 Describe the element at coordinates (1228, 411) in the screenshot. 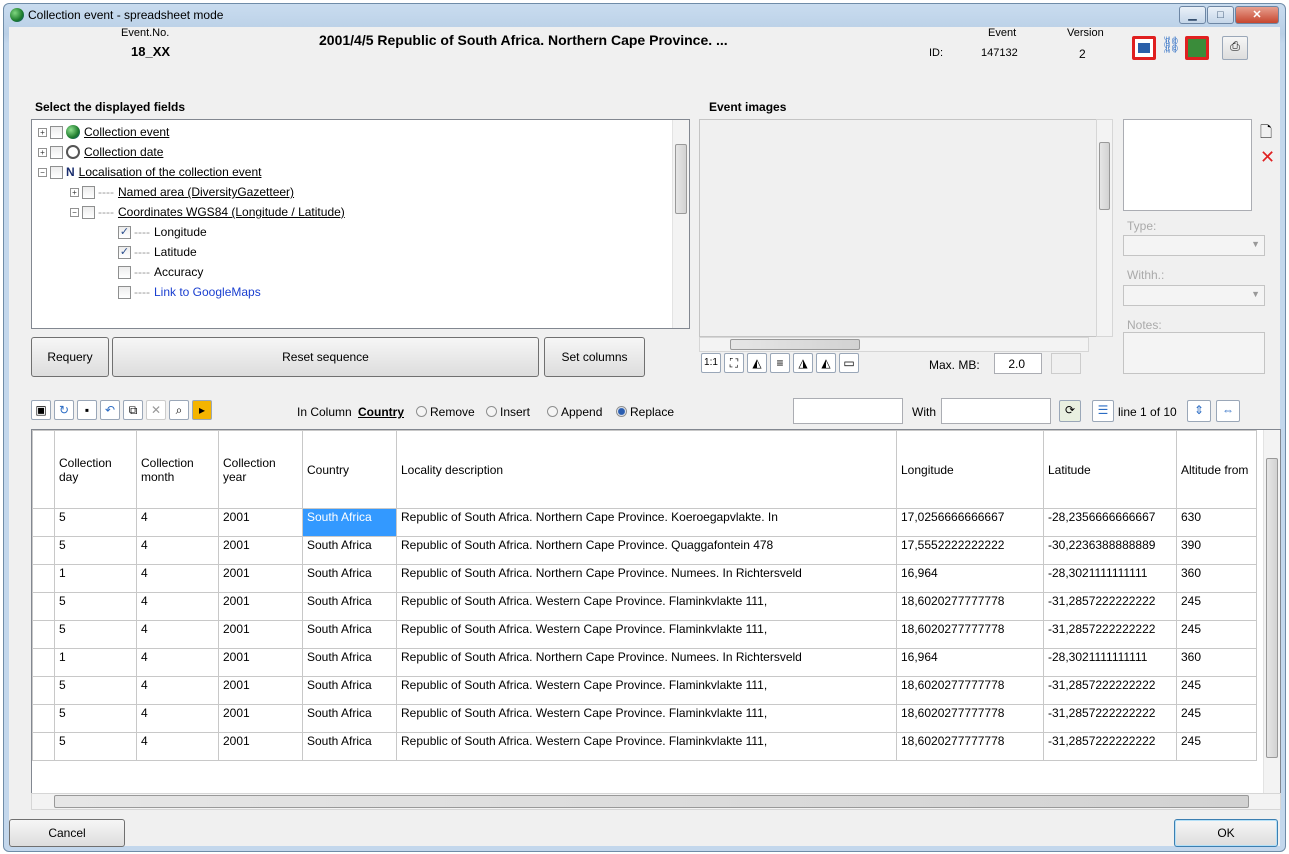

I see `expand-columns-icon: ⇔` at that location.